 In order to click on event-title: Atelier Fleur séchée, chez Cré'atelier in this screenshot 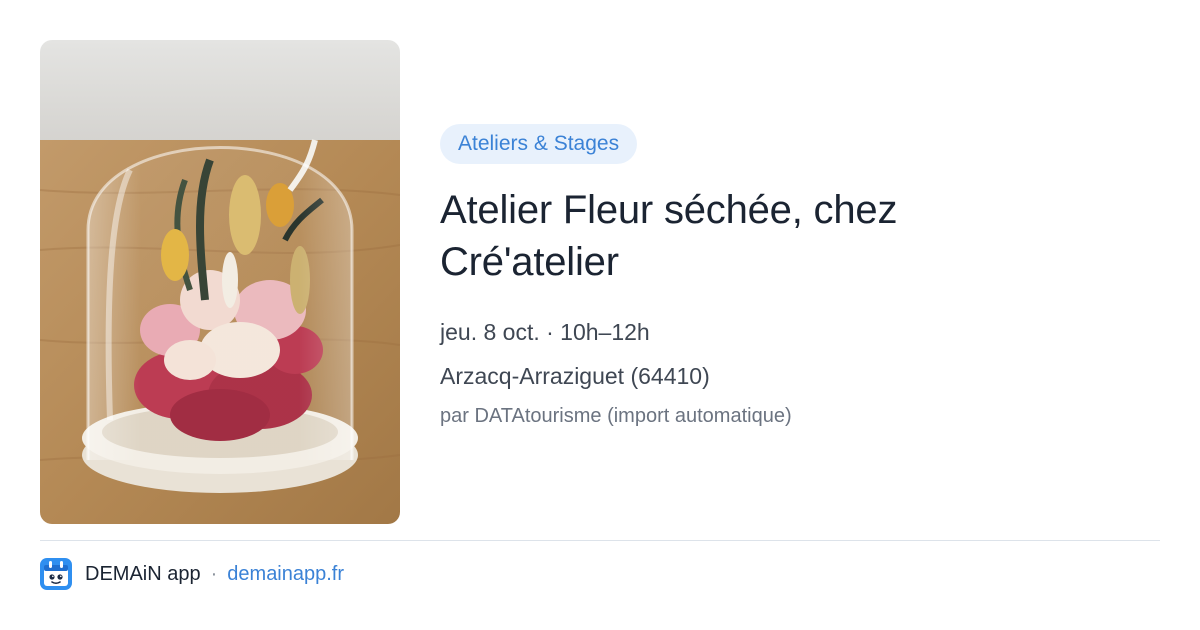, I will do `click(790, 236)`.